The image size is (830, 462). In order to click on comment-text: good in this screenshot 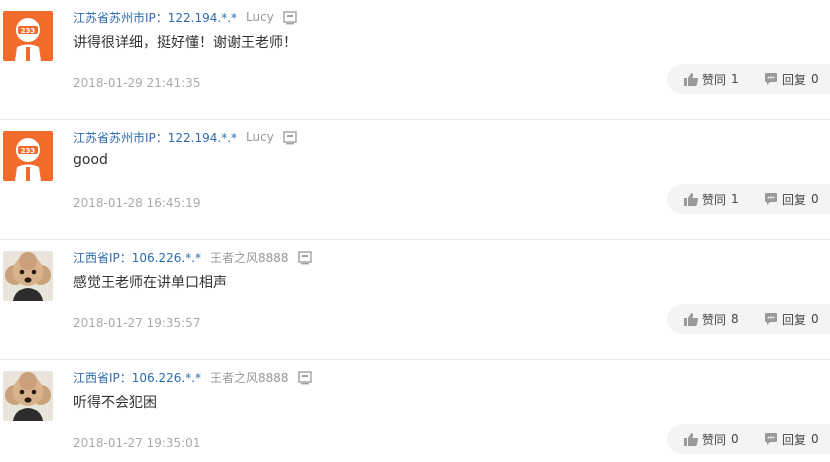, I will do `click(90, 160)`.